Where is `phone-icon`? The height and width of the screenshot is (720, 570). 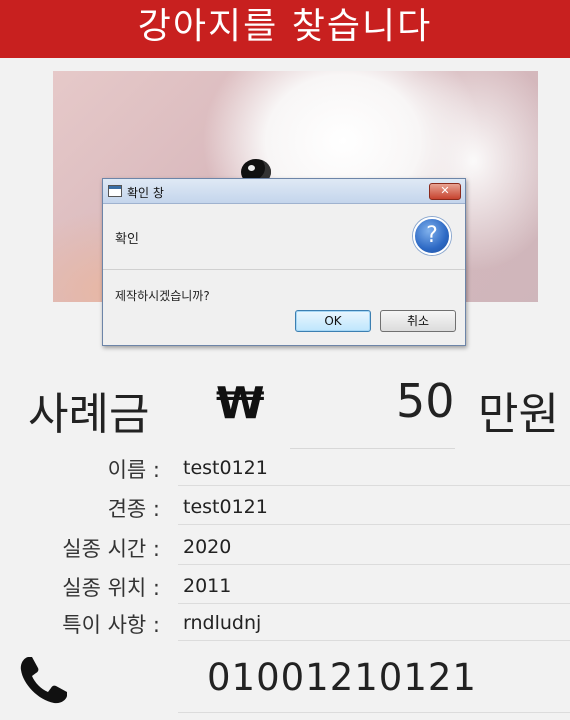 phone-icon is located at coordinates (44, 680).